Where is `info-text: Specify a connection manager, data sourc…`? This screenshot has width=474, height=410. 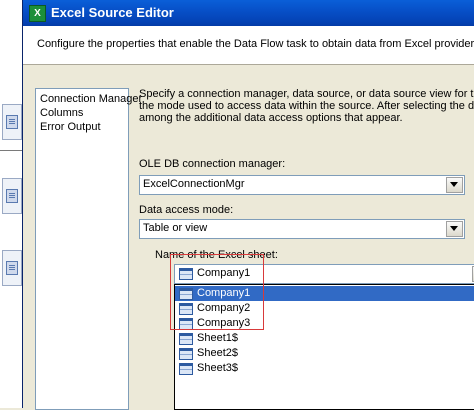 info-text: Specify a connection manager, data sourc… is located at coordinates (306, 106).